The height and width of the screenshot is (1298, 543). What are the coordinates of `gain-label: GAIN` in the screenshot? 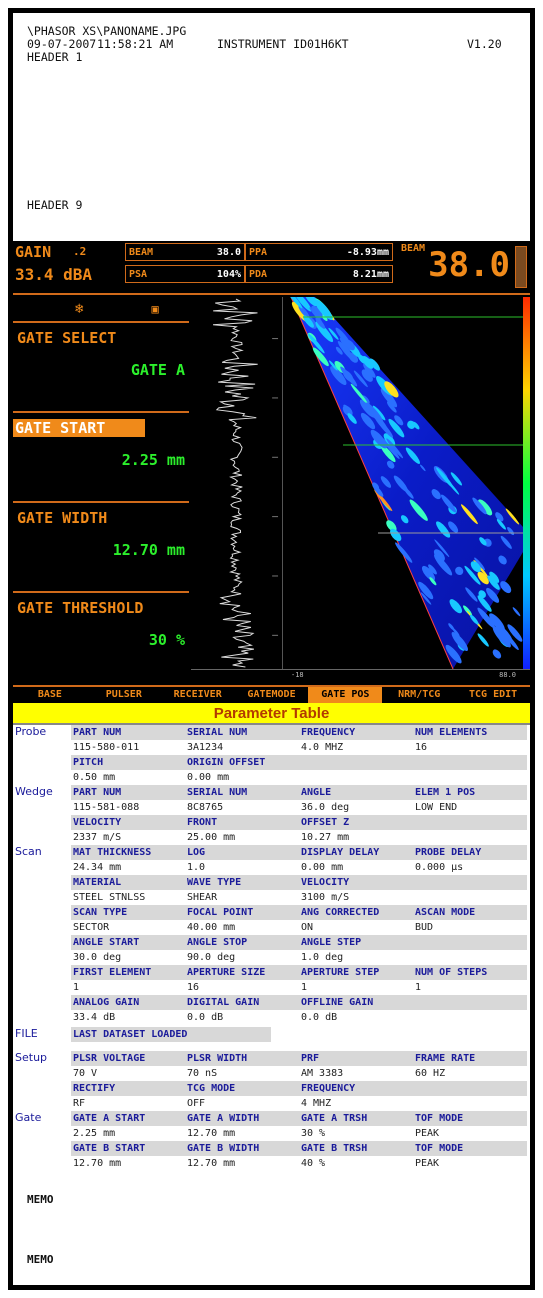 It's located at (33, 252).